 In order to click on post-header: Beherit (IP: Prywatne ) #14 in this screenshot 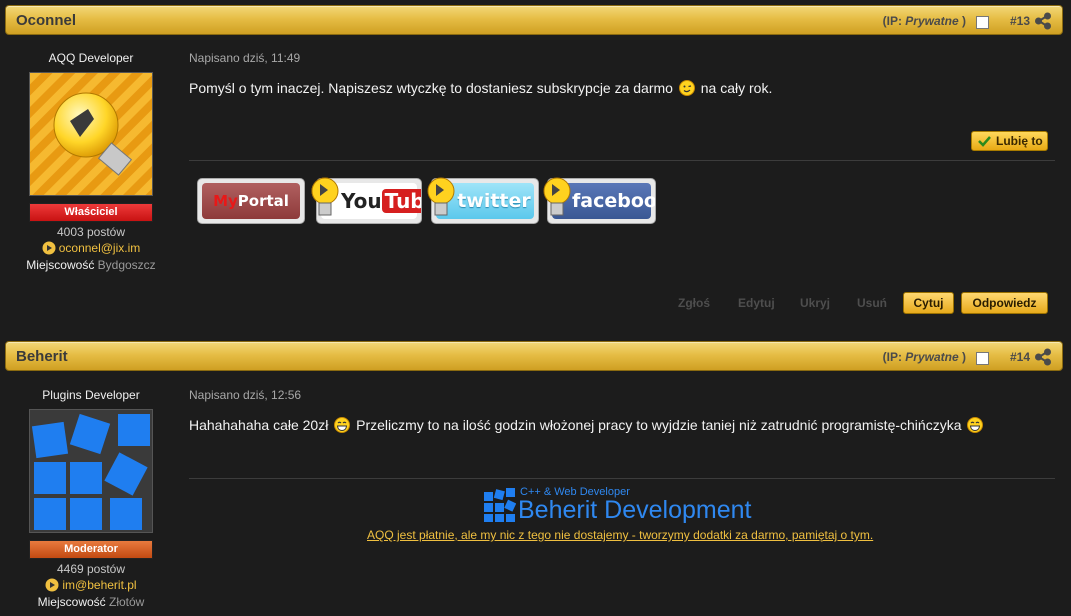, I will do `click(534, 356)`.